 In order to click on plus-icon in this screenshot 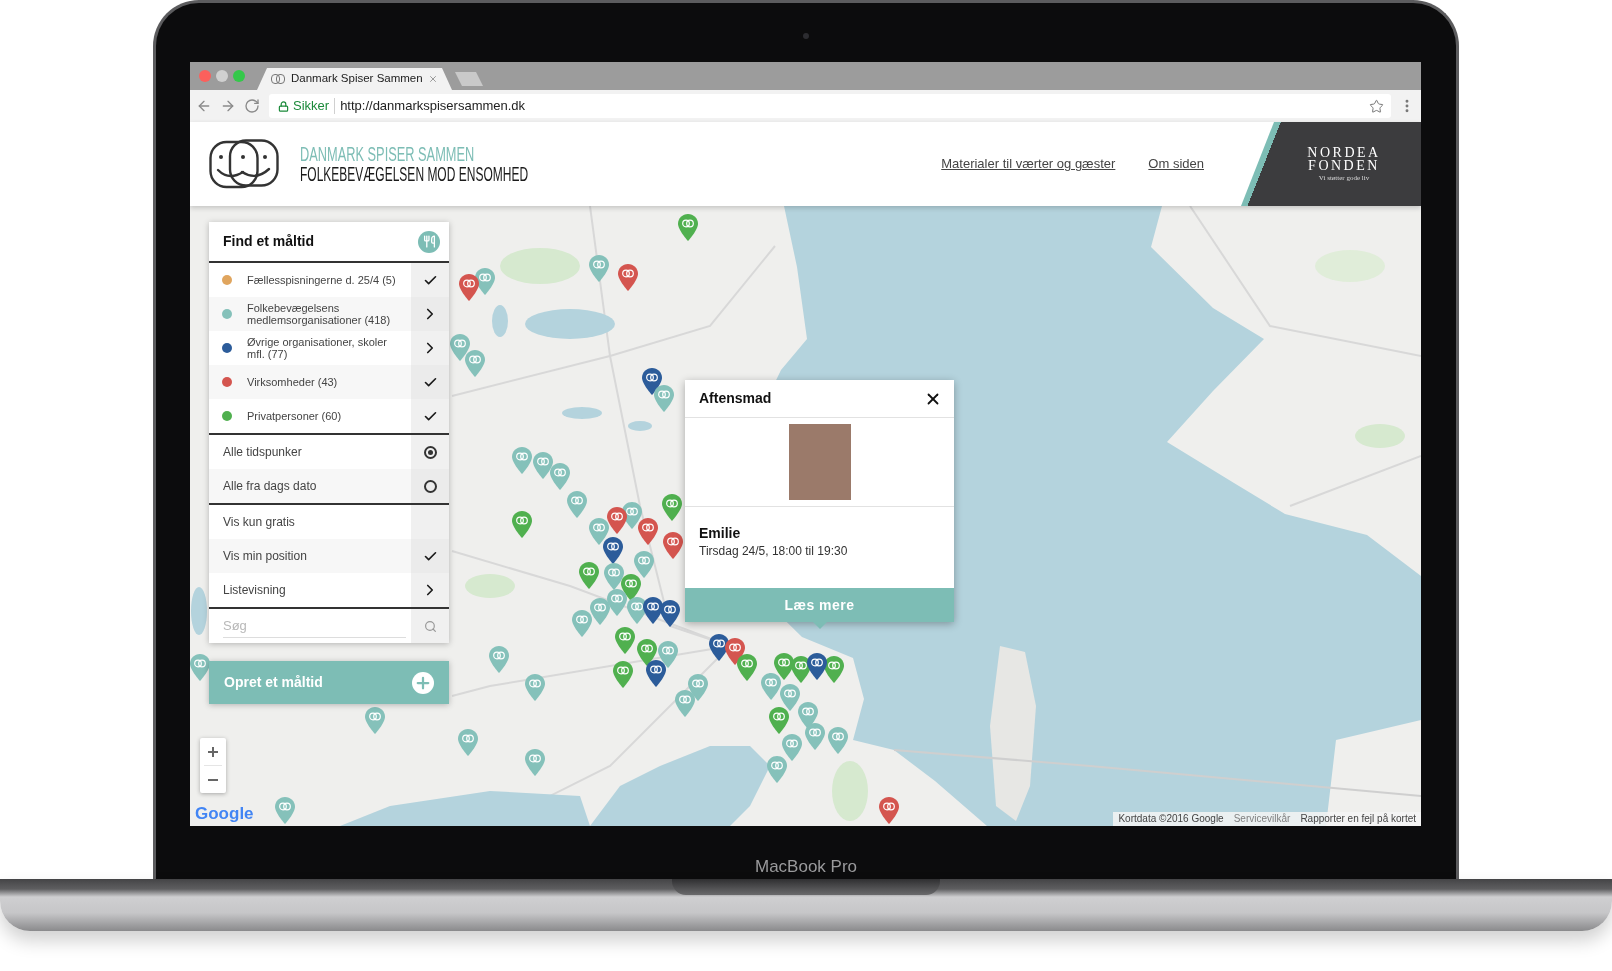, I will do `click(213, 751)`.